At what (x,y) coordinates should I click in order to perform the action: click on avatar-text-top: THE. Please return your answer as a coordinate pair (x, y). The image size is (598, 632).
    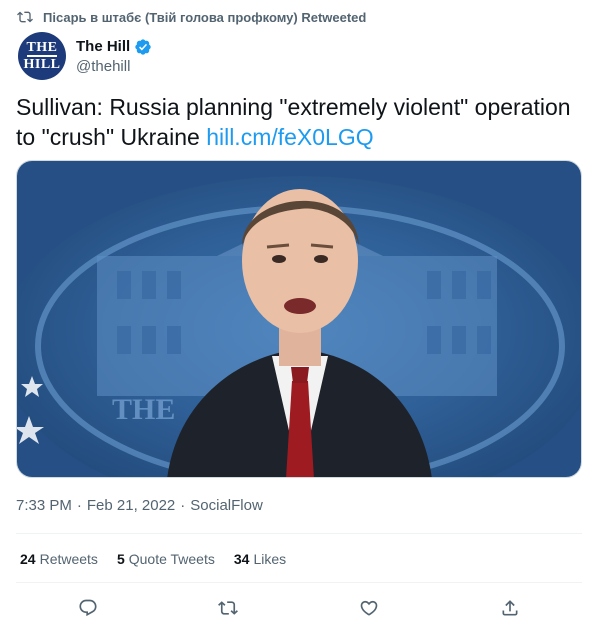
    Looking at the image, I should click on (42, 48).